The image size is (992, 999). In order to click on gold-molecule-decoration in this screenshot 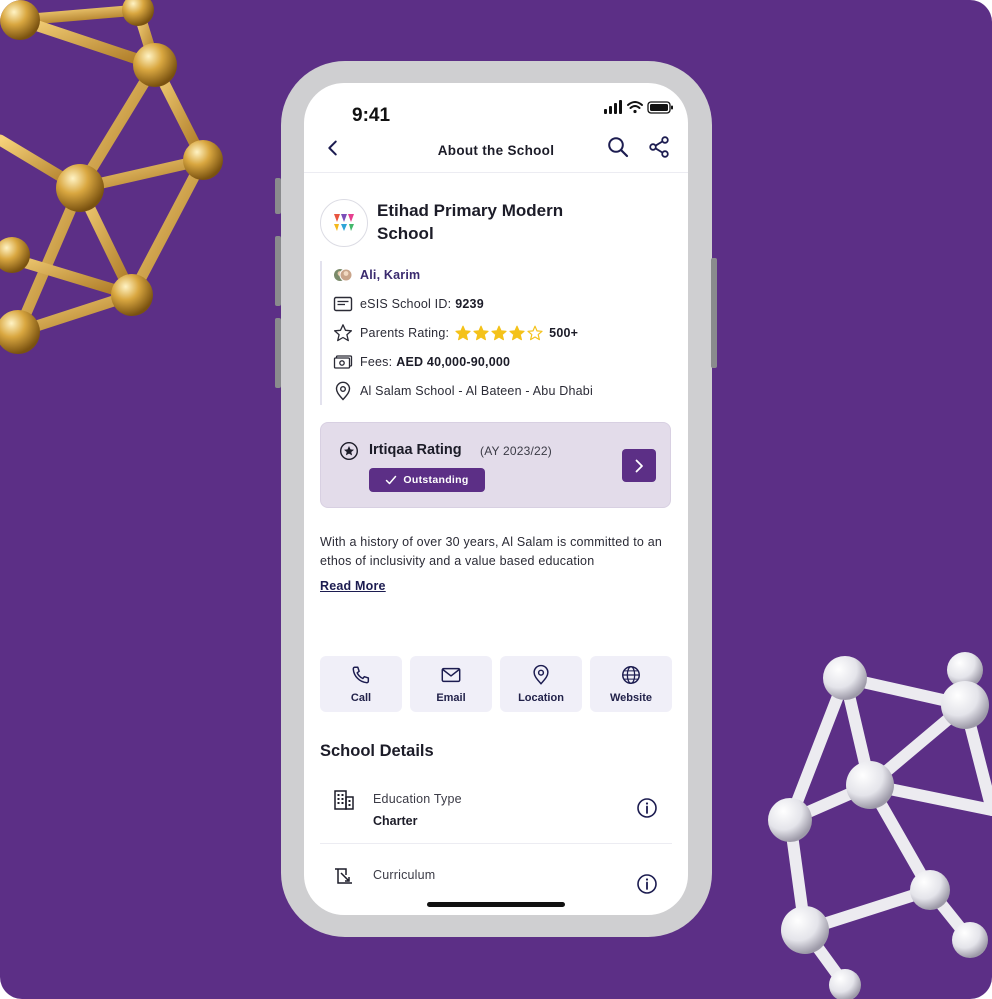, I will do `click(111, 177)`.